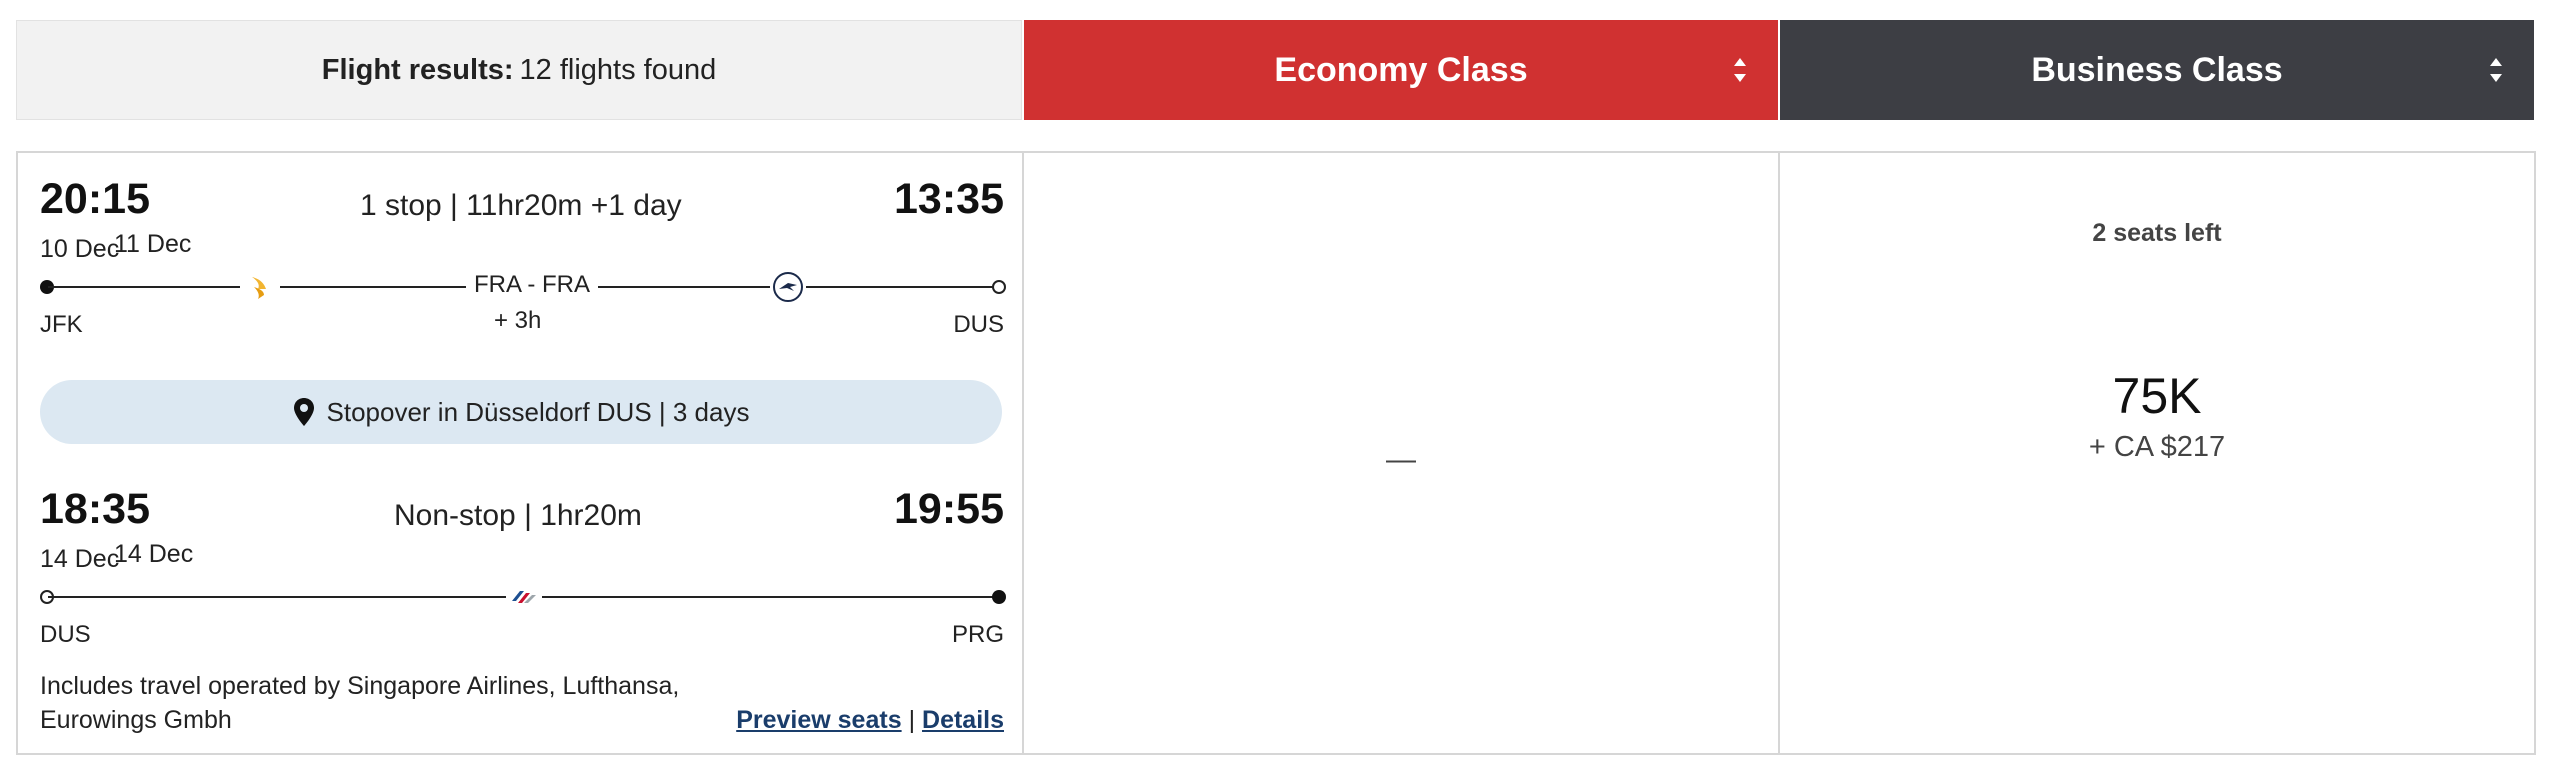 The width and height of the screenshot is (2550, 770). What do you see at coordinates (153, 244) in the screenshot?
I see `leg1-arrive-date: 11 Dec` at bounding box center [153, 244].